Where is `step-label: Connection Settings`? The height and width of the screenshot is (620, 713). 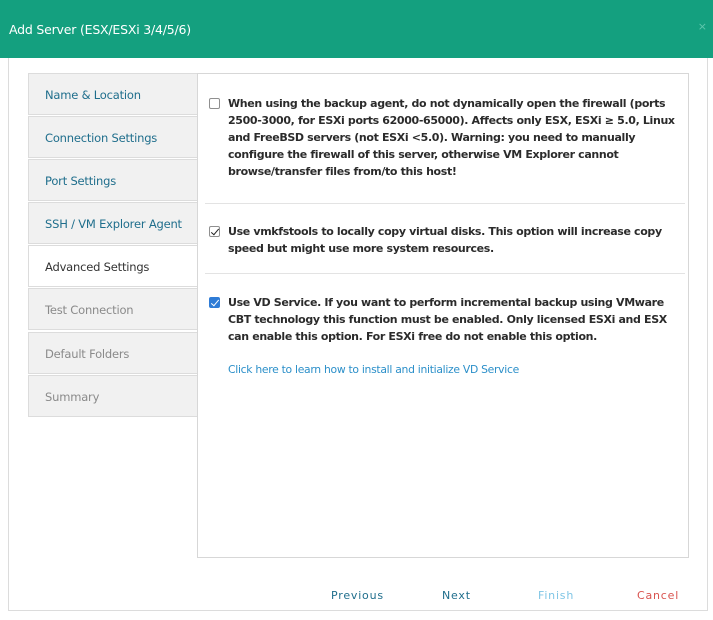 step-label: Connection Settings is located at coordinates (101, 138).